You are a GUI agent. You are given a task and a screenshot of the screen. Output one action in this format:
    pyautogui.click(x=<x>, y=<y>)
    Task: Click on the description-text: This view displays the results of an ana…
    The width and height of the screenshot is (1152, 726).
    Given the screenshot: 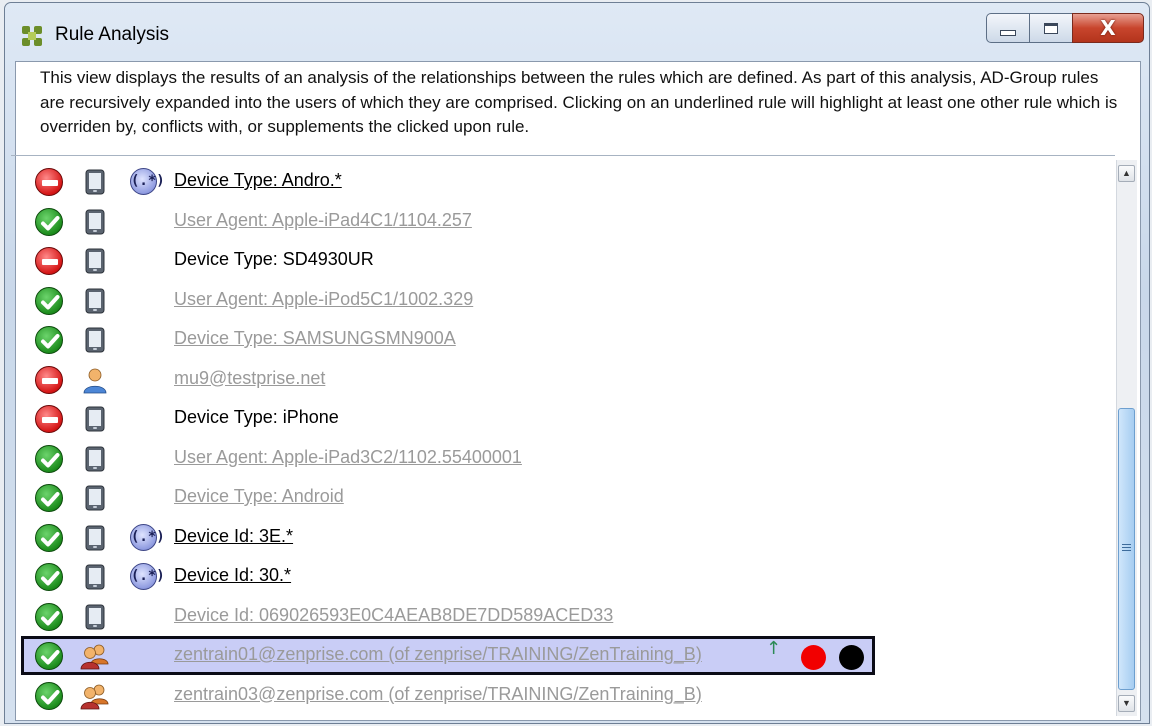 What is the action you would take?
    pyautogui.click(x=579, y=102)
    